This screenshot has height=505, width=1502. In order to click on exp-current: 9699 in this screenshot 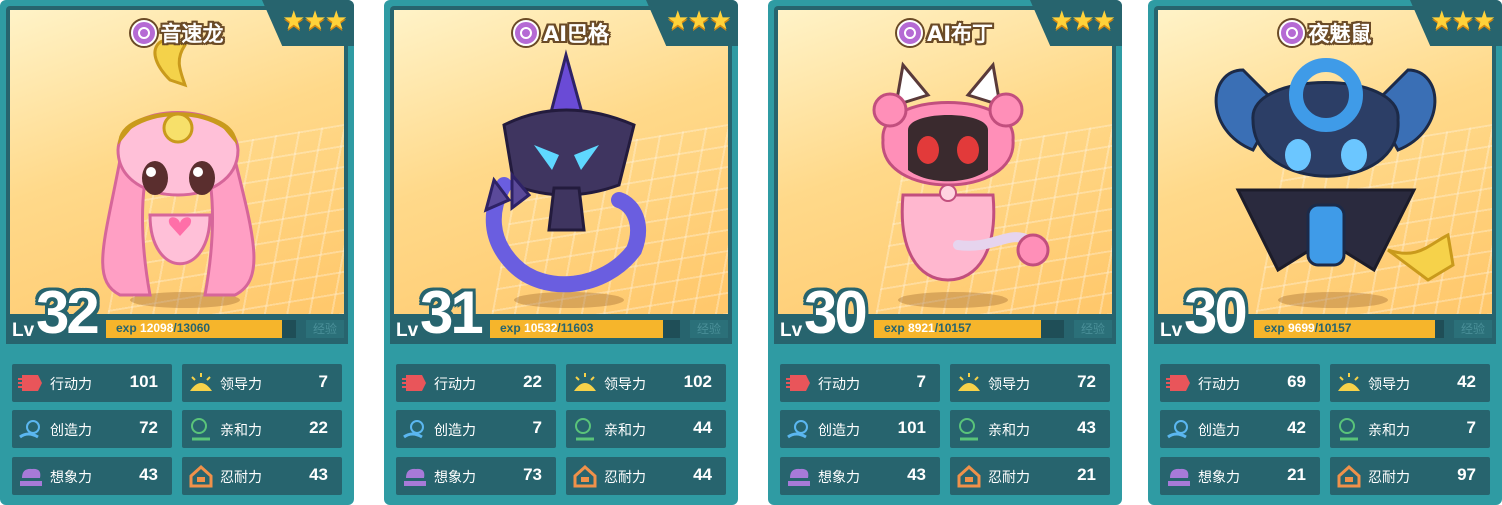, I will do `click(1301, 328)`.